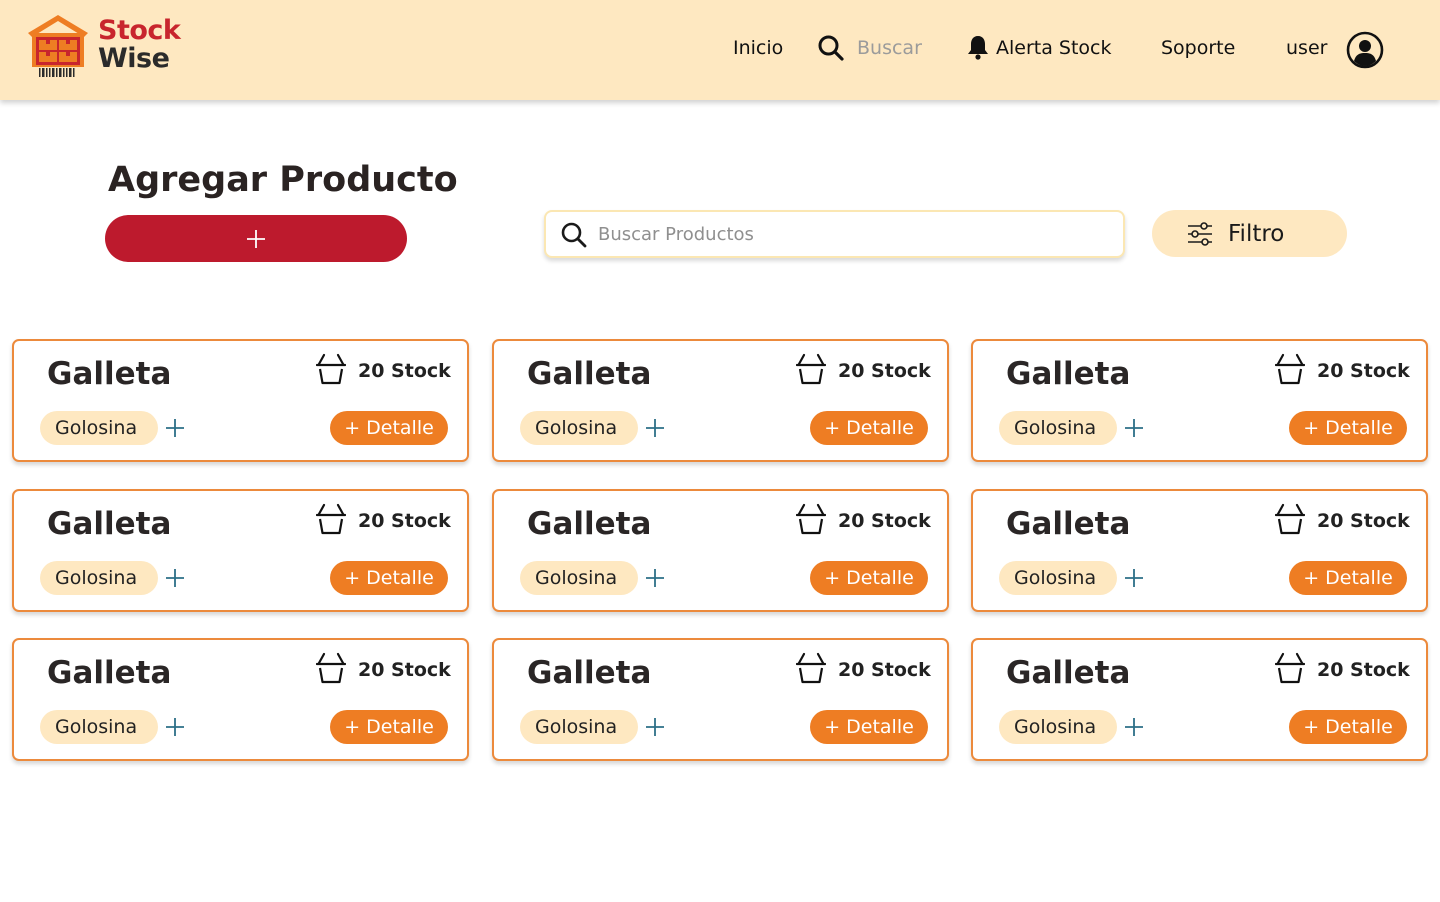 The image size is (1440, 902). What do you see at coordinates (1256, 234) in the screenshot?
I see `filter-label: Filtro` at bounding box center [1256, 234].